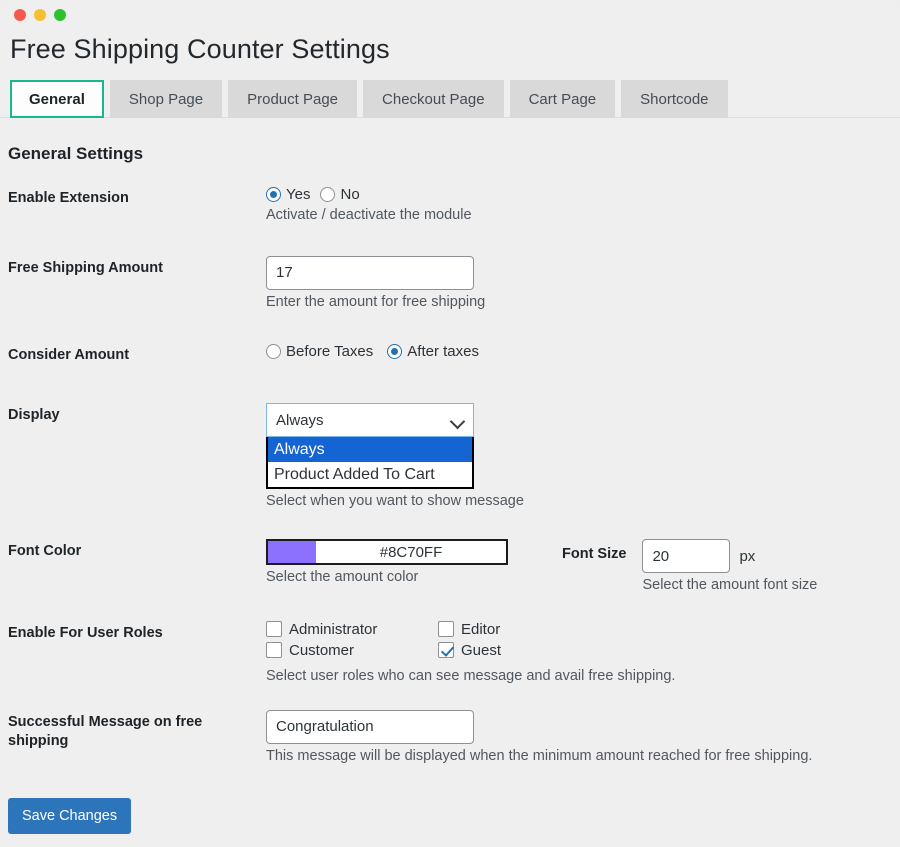 Image resolution: width=900 pixels, height=847 pixels. Describe the element at coordinates (395, 501) in the screenshot. I see `display-hint: Select when you want to show message` at that location.